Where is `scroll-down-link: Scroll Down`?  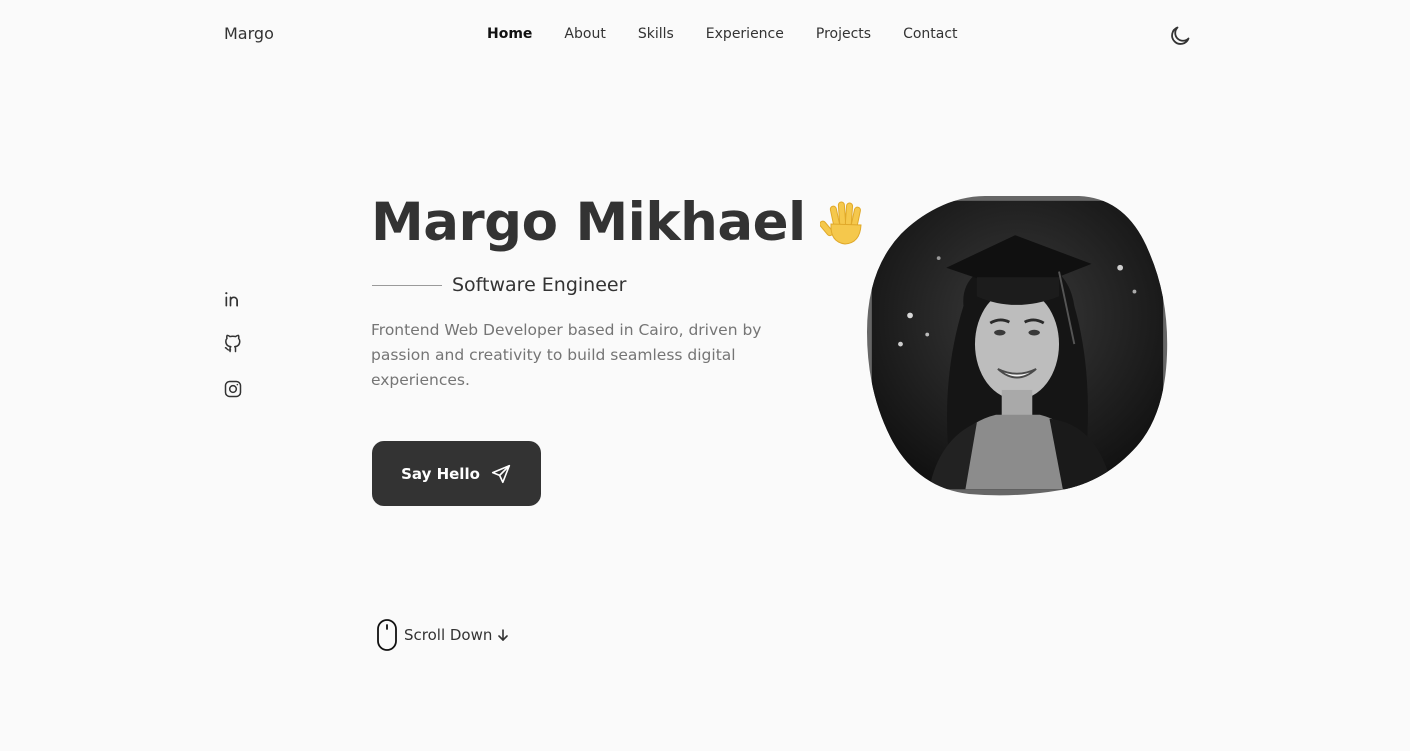
scroll-down-link: Scroll Down is located at coordinates (443, 635).